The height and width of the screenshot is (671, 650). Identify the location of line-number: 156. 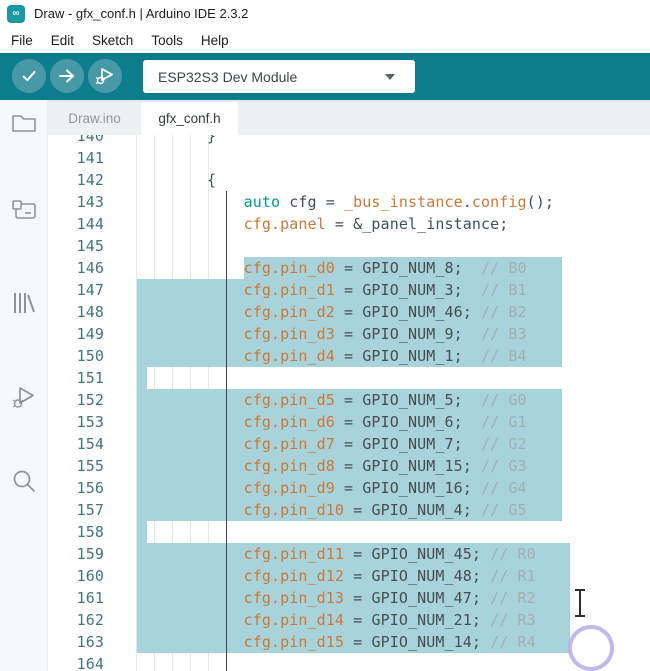
(90, 488).